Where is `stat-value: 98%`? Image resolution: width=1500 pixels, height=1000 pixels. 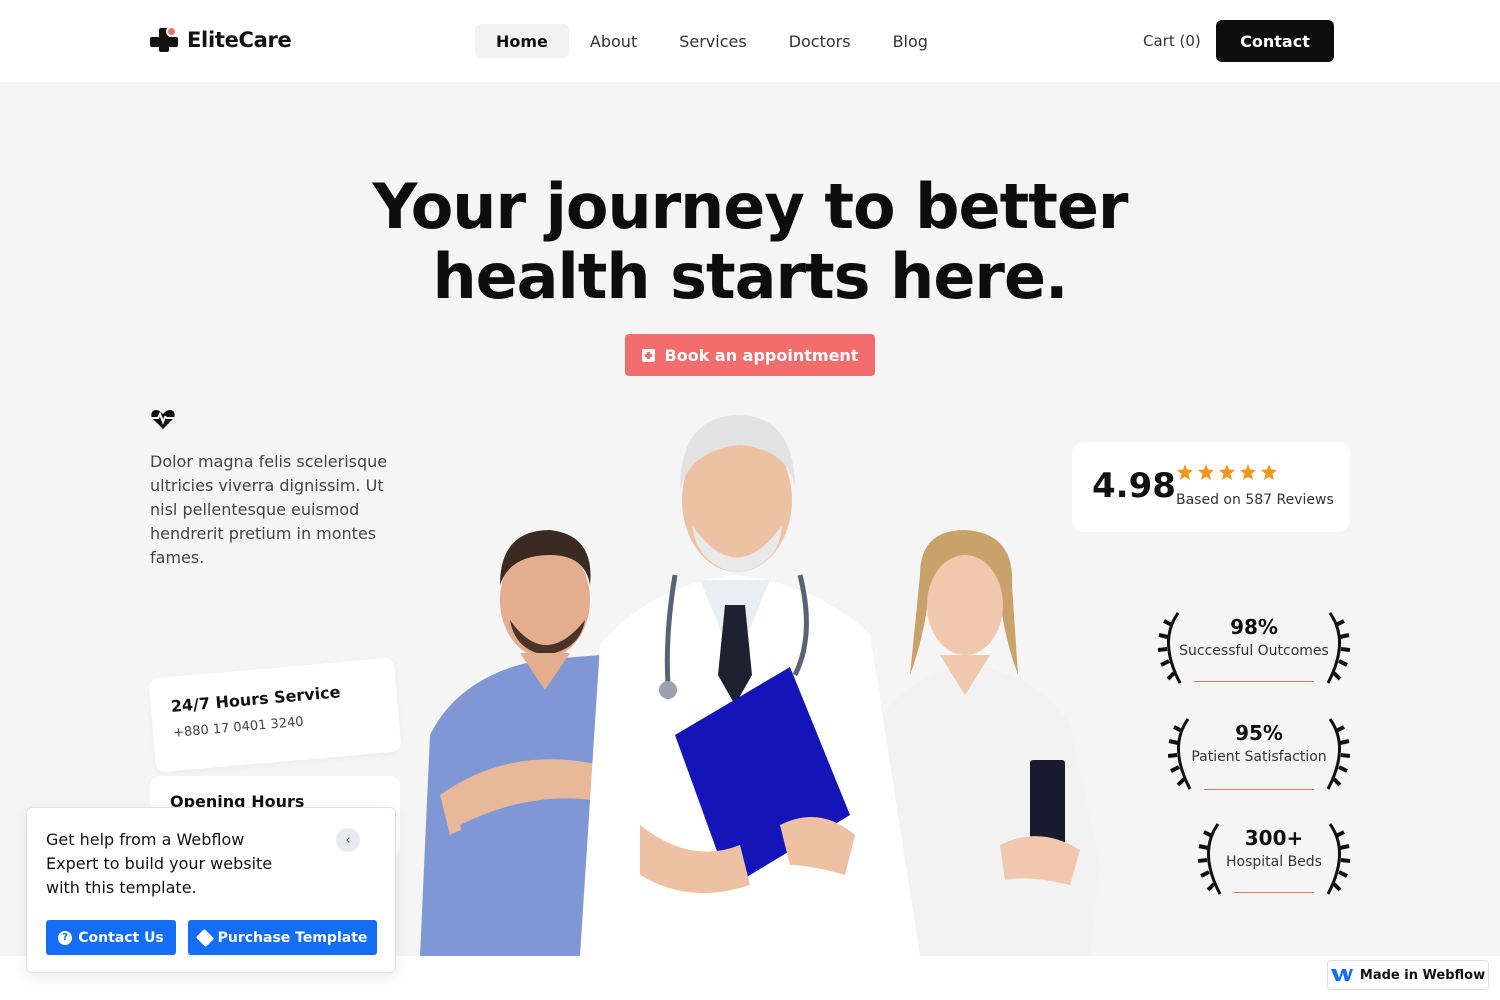
stat-value: 98% is located at coordinates (1254, 627).